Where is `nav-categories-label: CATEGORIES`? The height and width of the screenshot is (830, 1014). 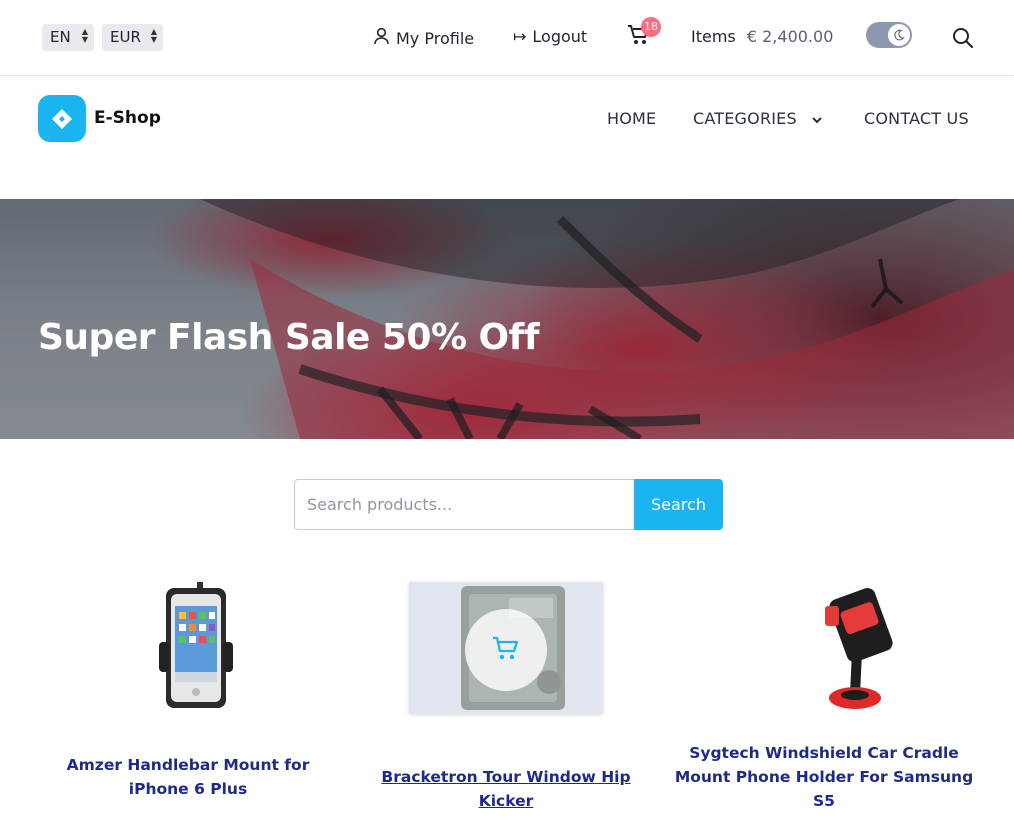
nav-categories-label: CATEGORIES is located at coordinates (745, 118).